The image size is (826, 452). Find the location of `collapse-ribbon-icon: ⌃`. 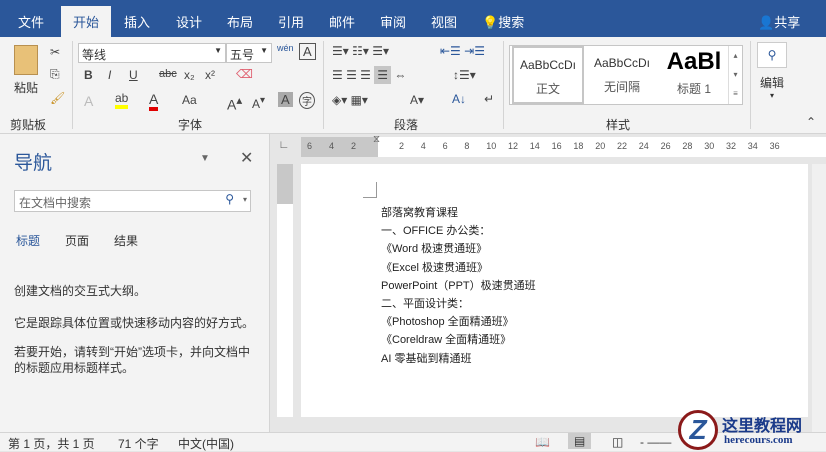

collapse-ribbon-icon: ⌃ is located at coordinates (811, 122).